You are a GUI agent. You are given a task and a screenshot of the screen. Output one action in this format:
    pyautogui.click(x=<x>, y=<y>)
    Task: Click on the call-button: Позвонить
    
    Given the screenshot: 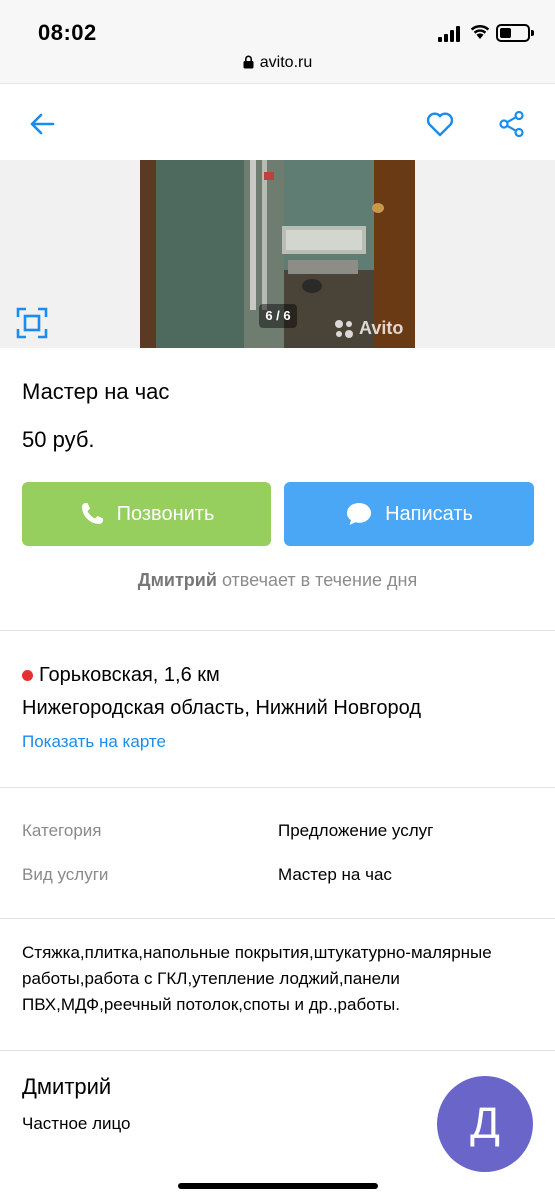 What is the action you would take?
    pyautogui.click(x=146, y=514)
    